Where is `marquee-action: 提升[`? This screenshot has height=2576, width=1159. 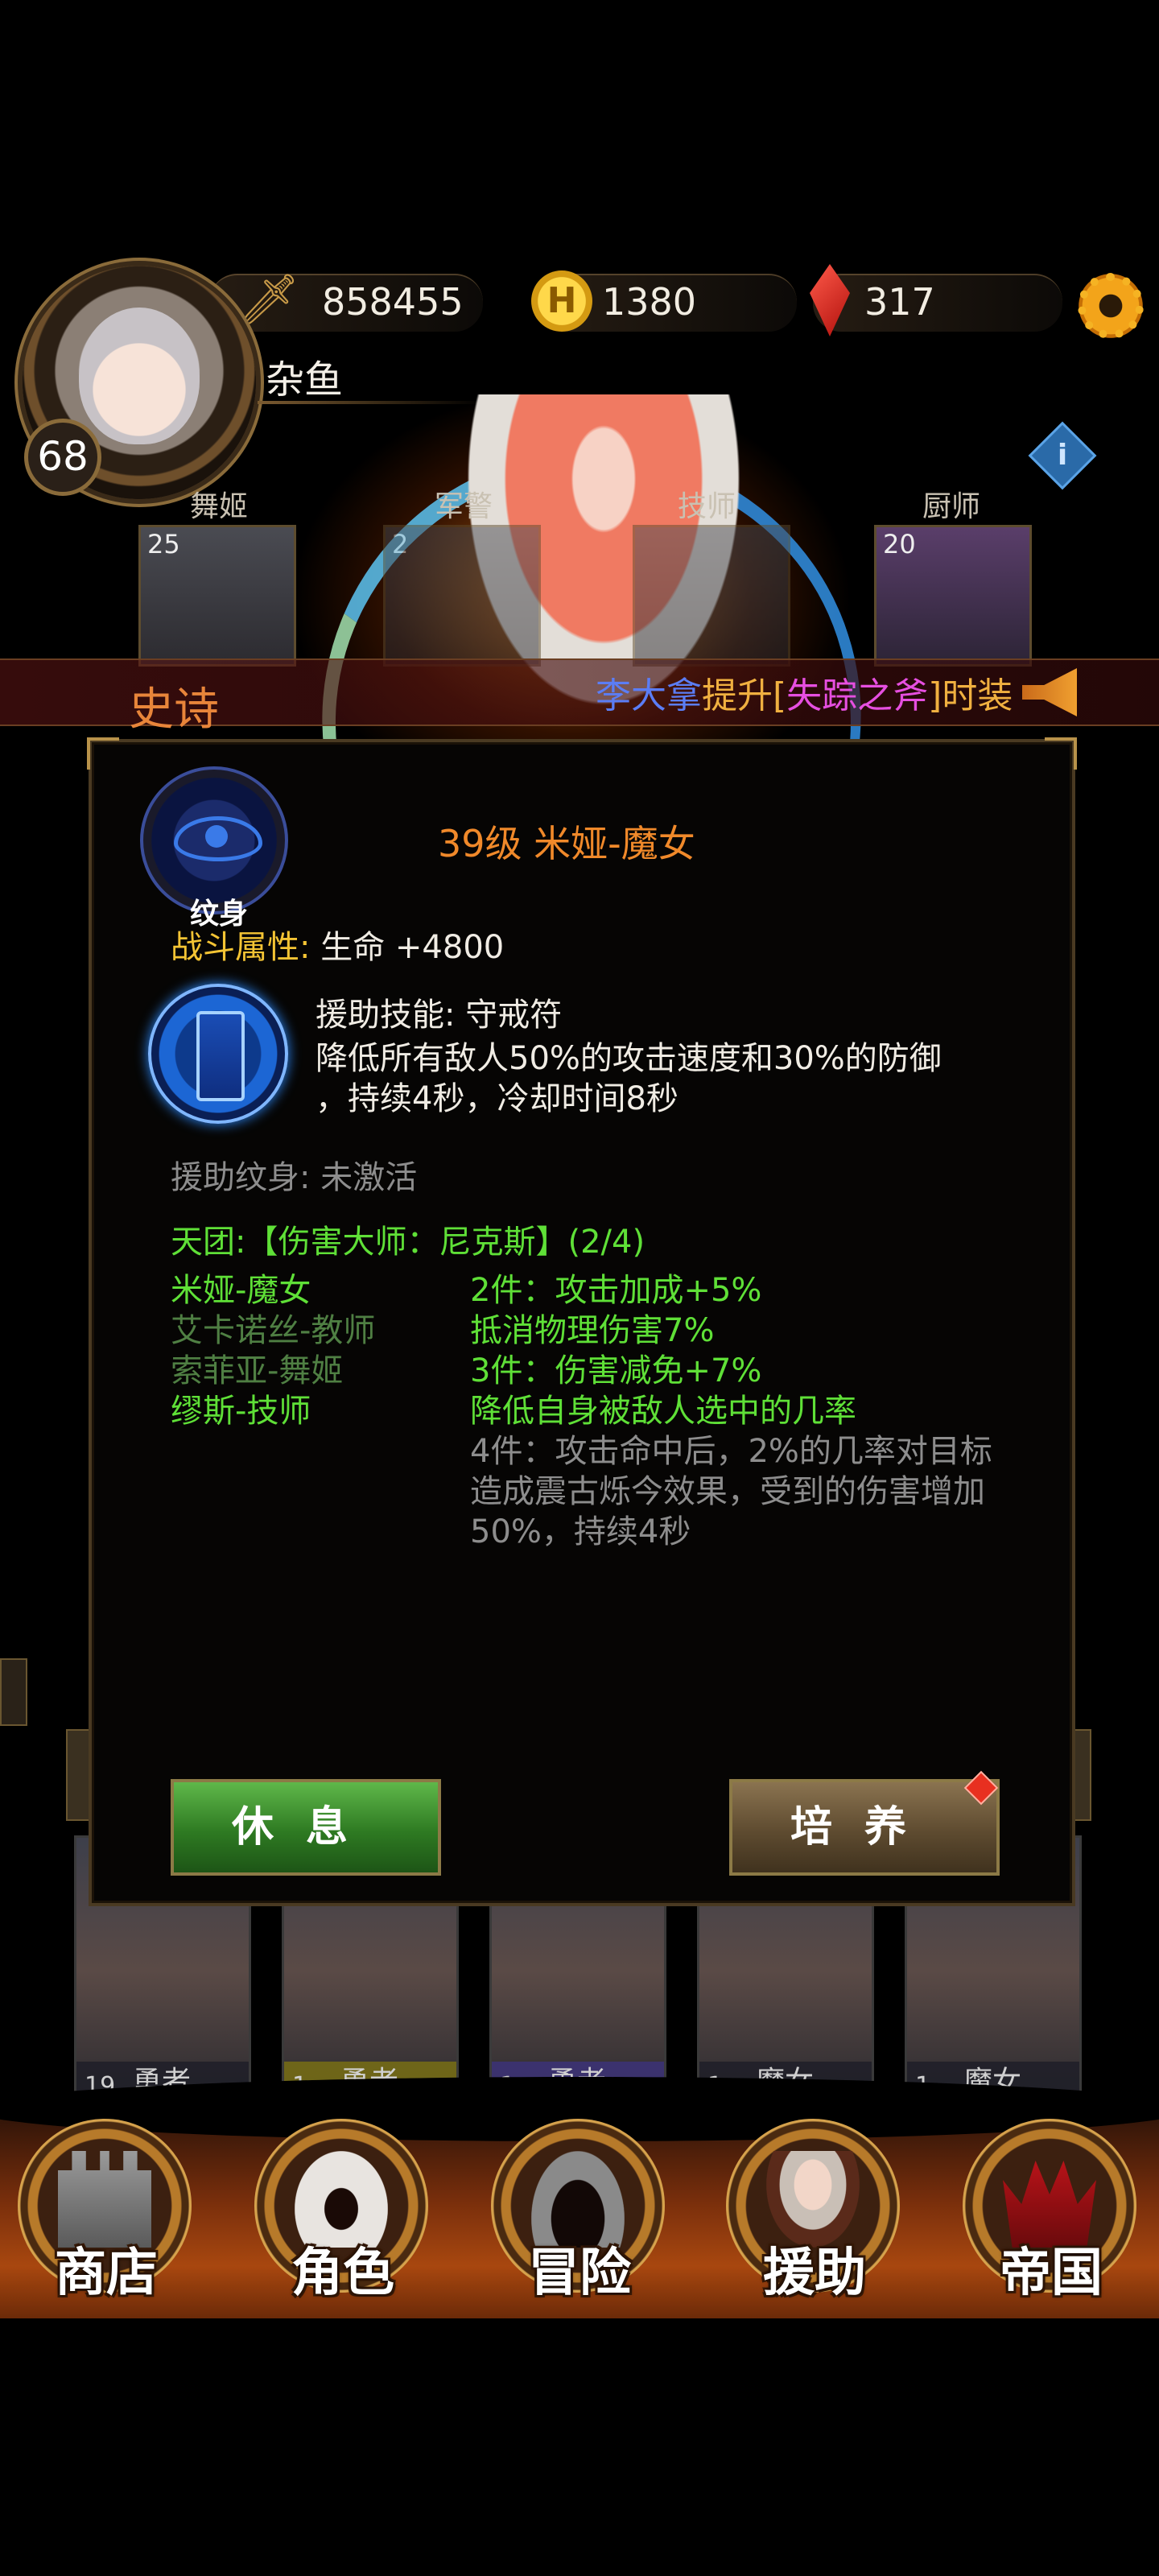
marquee-action: 提升[ is located at coordinates (744, 695).